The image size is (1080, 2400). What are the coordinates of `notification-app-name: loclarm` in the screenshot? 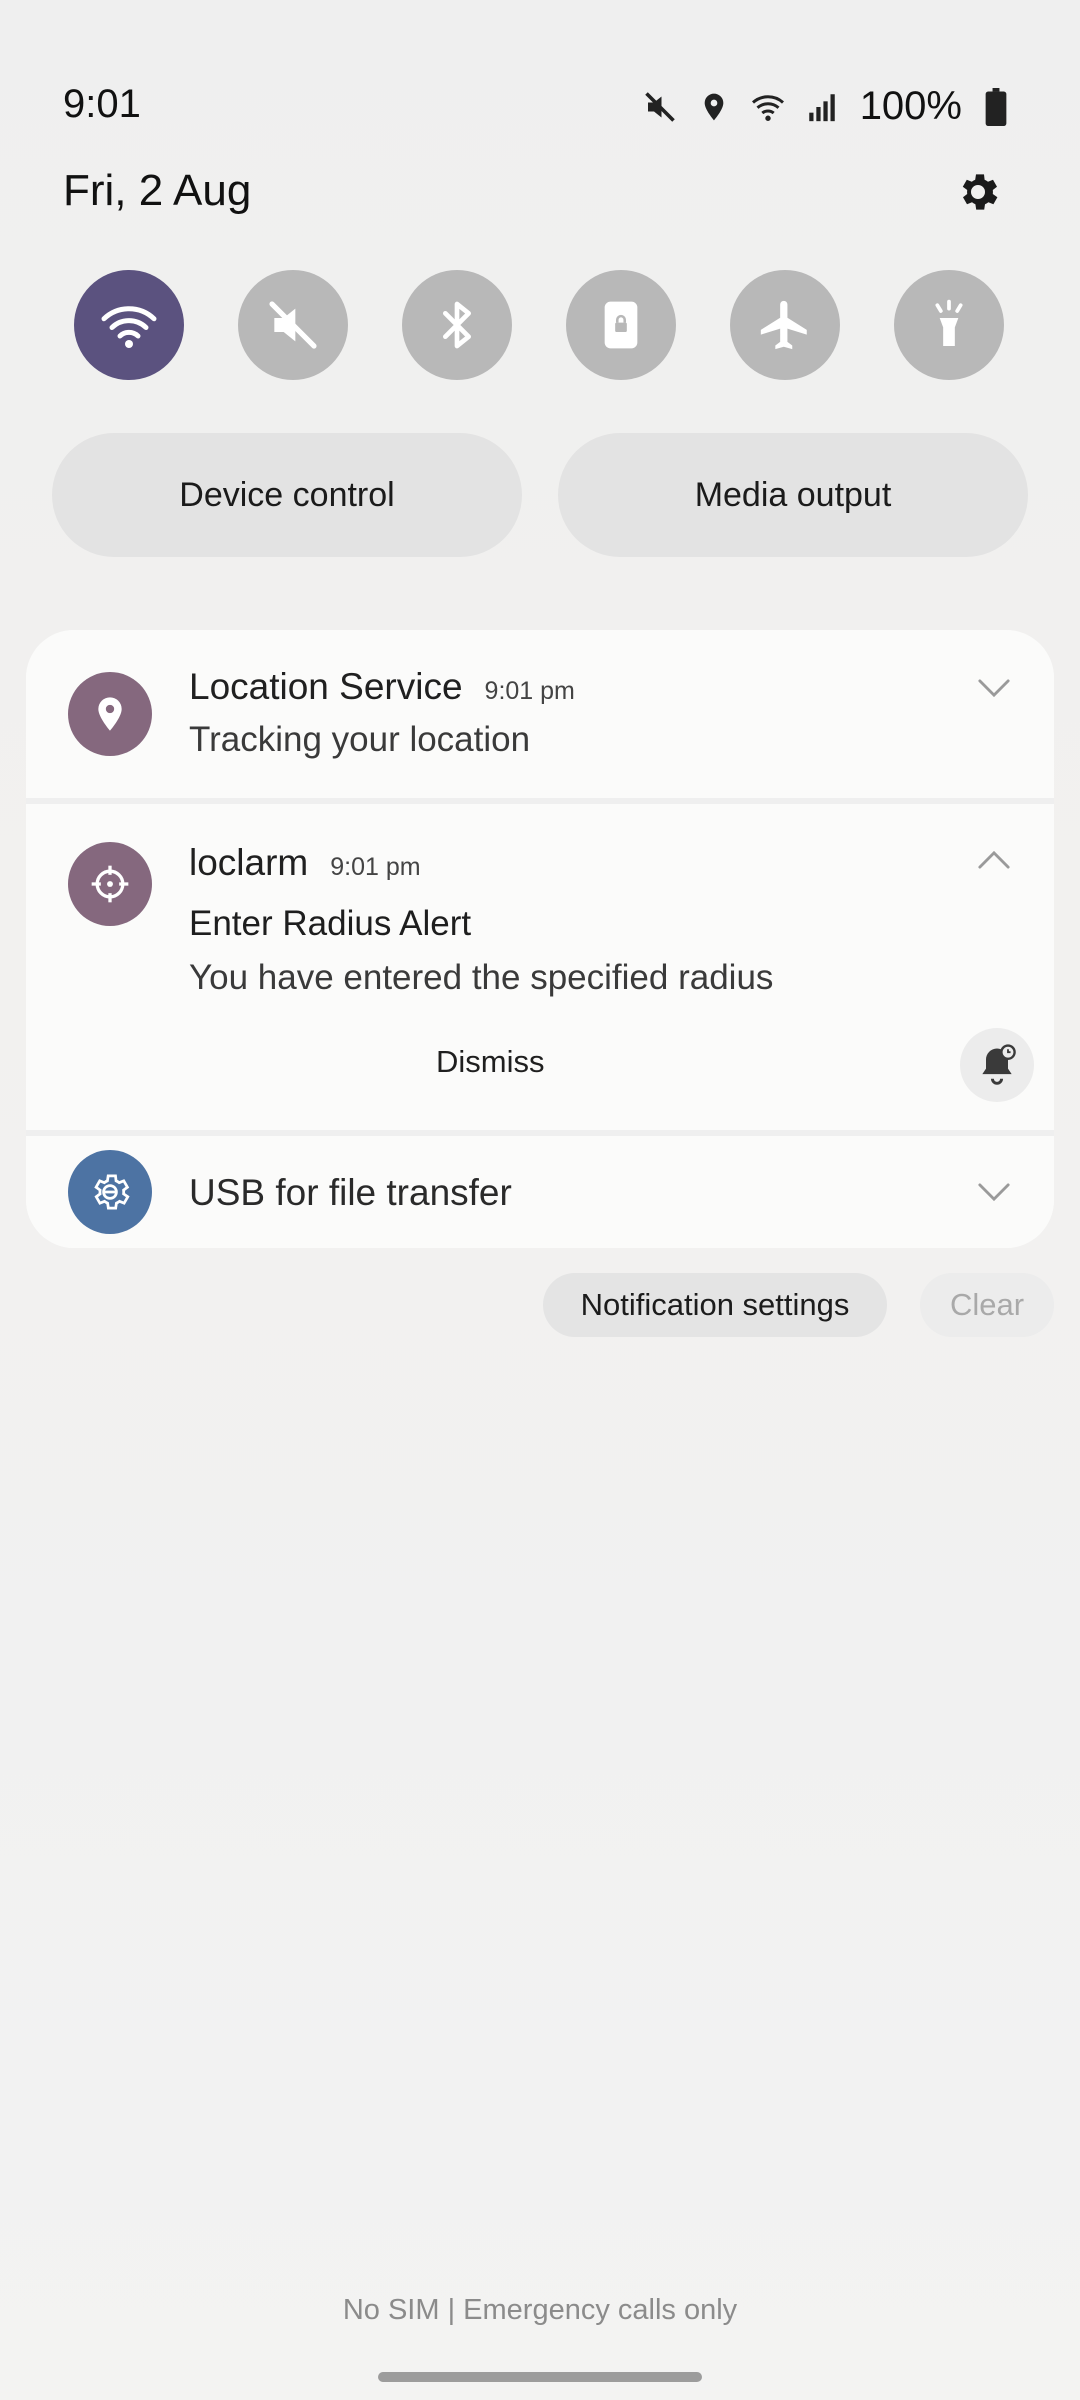 It's located at (249, 862).